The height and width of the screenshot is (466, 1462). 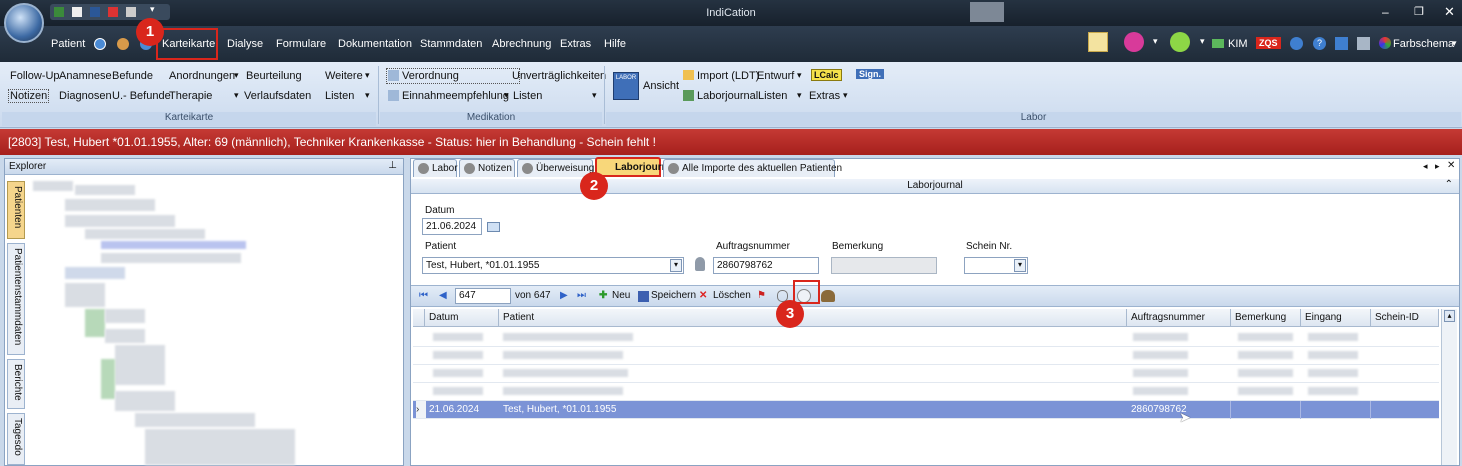 I want to click on zqs-badge: ZQS, so click(x=1268, y=43).